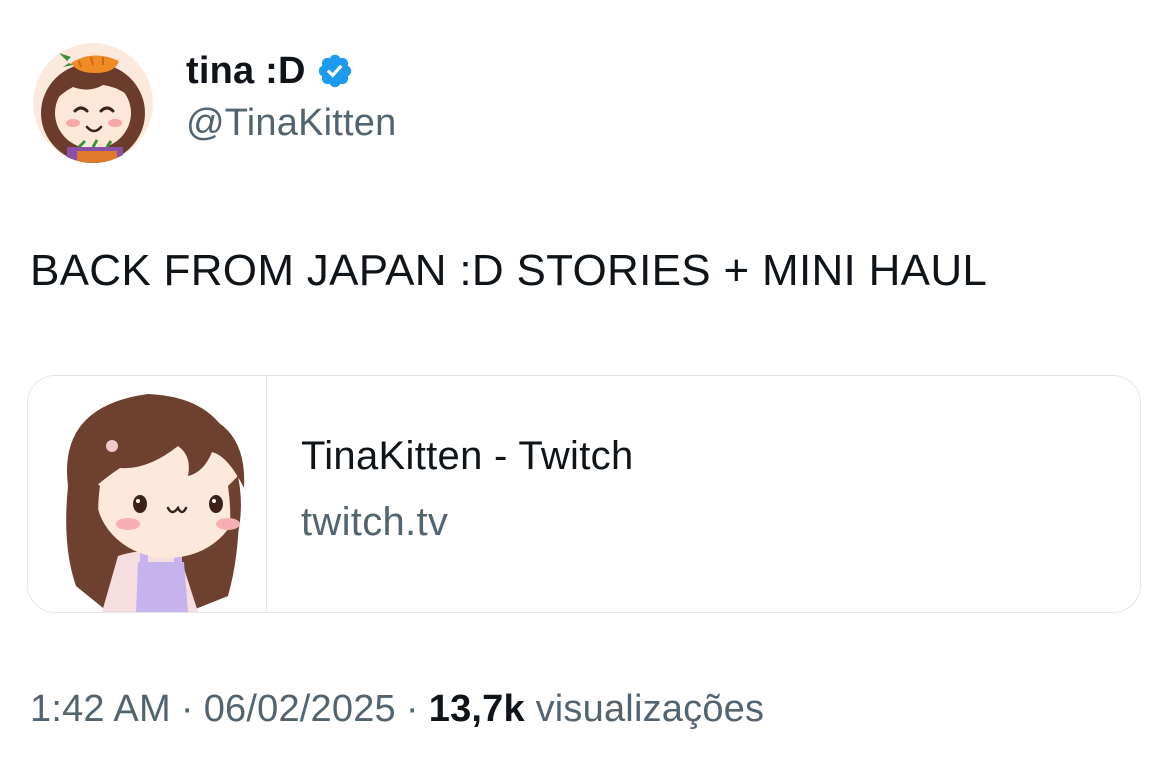 The height and width of the screenshot is (767, 1170). What do you see at coordinates (291, 123) in the screenshot?
I see `author-handle: @TinaKitten` at bounding box center [291, 123].